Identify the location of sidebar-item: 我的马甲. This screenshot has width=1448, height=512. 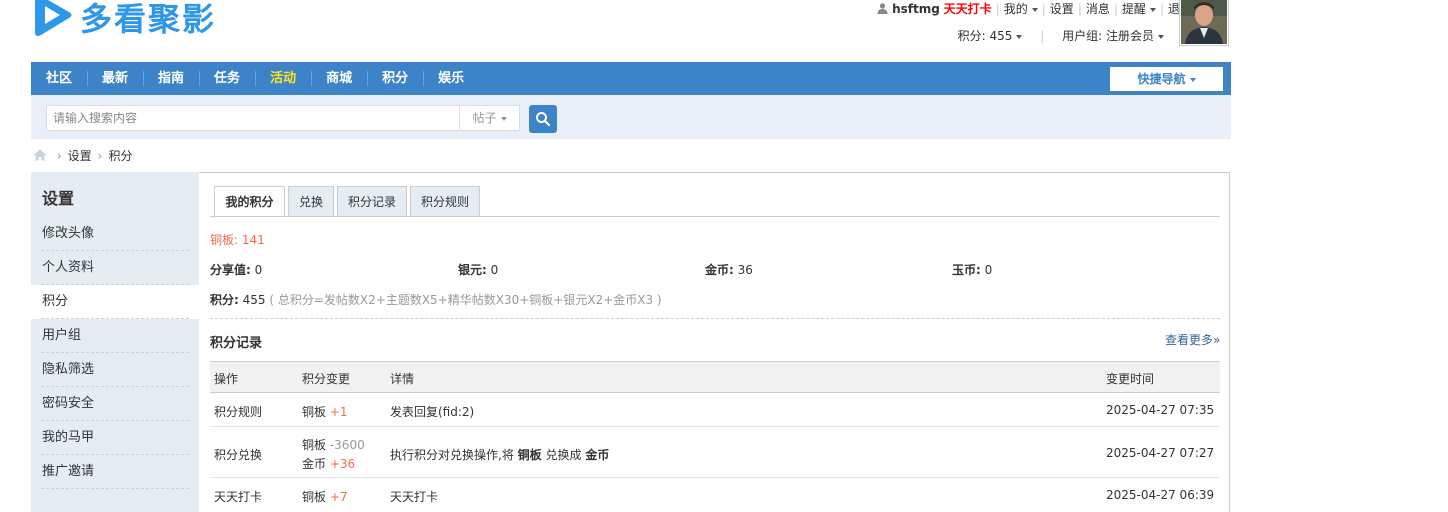
(115, 438).